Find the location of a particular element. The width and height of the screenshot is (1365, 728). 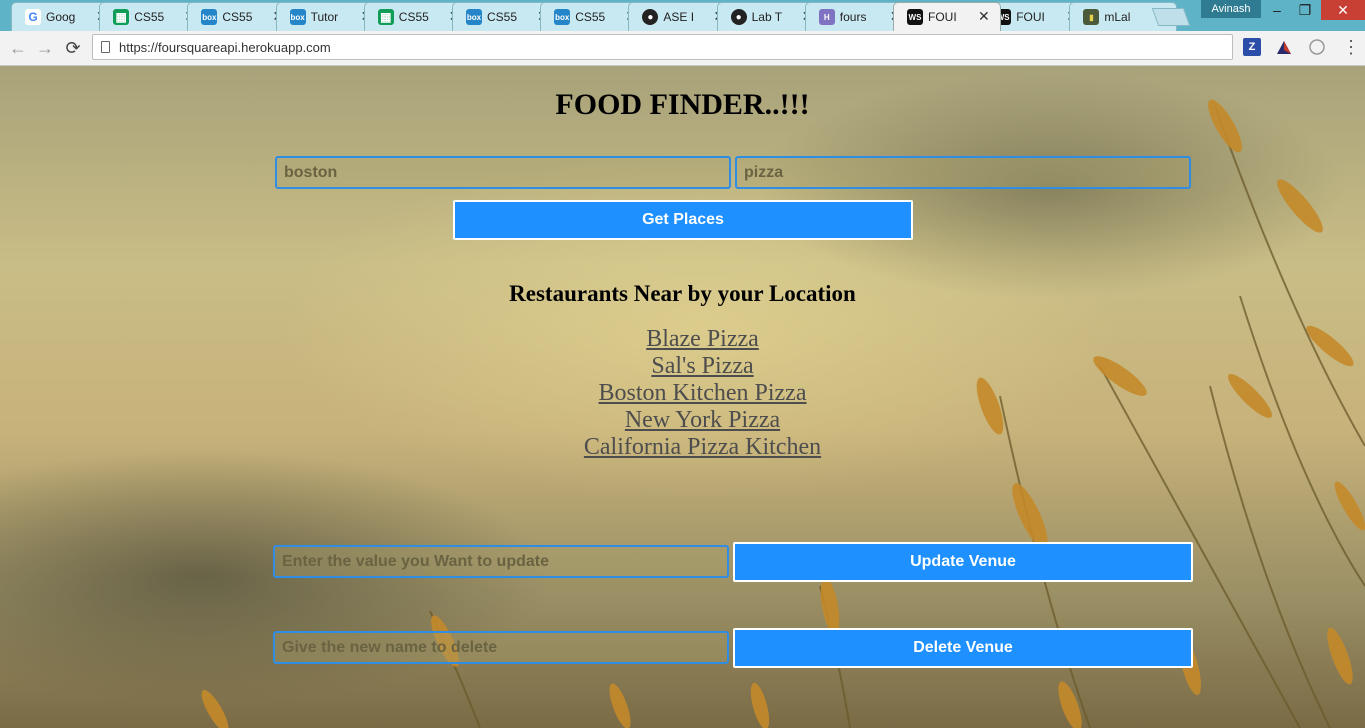

window-close-button: ✕ is located at coordinates (1343, 10).